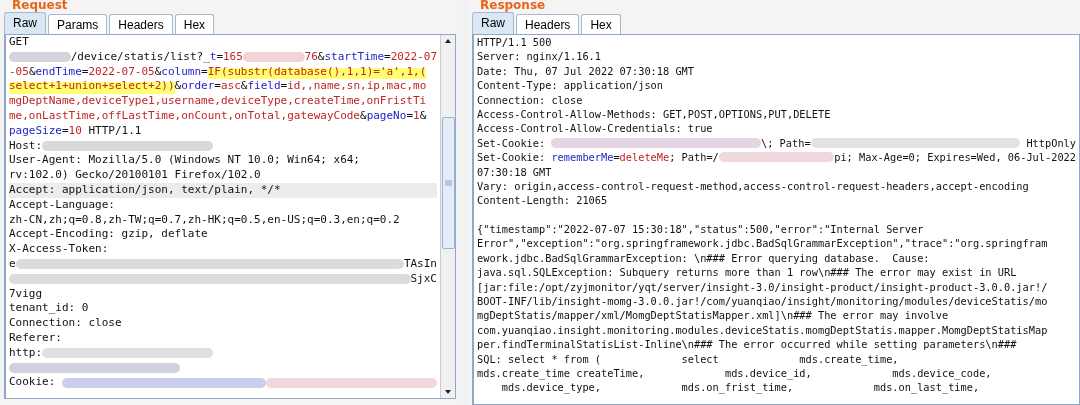  What do you see at coordinates (654, 114) in the screenshot?
I see `response-line: Access-Control-Allow-Methods: GET,POST,OPTIONS,PUT,DELETE` at bounding box center [654, 114].